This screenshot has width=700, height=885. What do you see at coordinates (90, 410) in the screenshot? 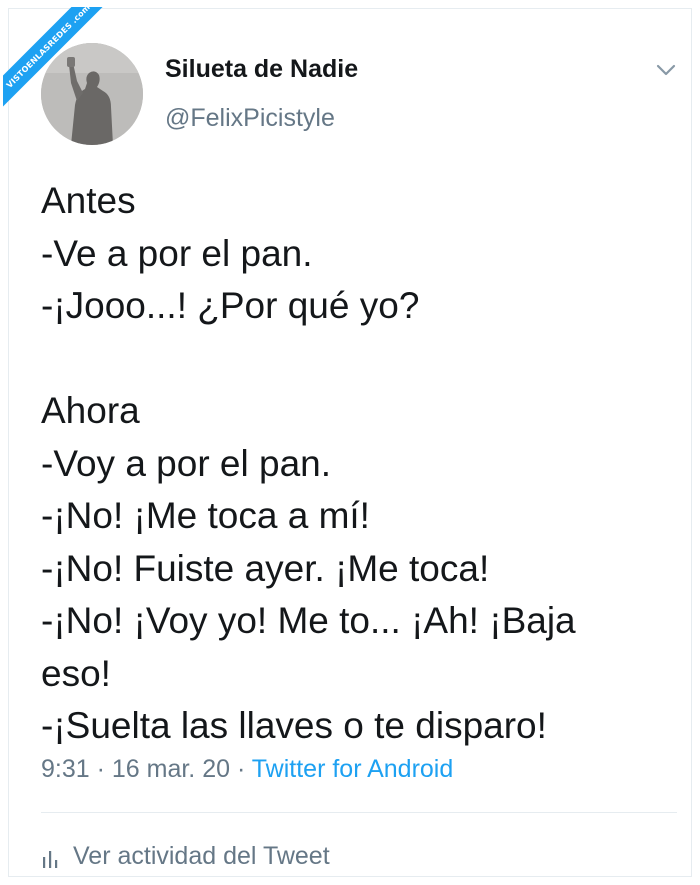
I see `tweet-line: Ahora` at bounding box center [90, 410].